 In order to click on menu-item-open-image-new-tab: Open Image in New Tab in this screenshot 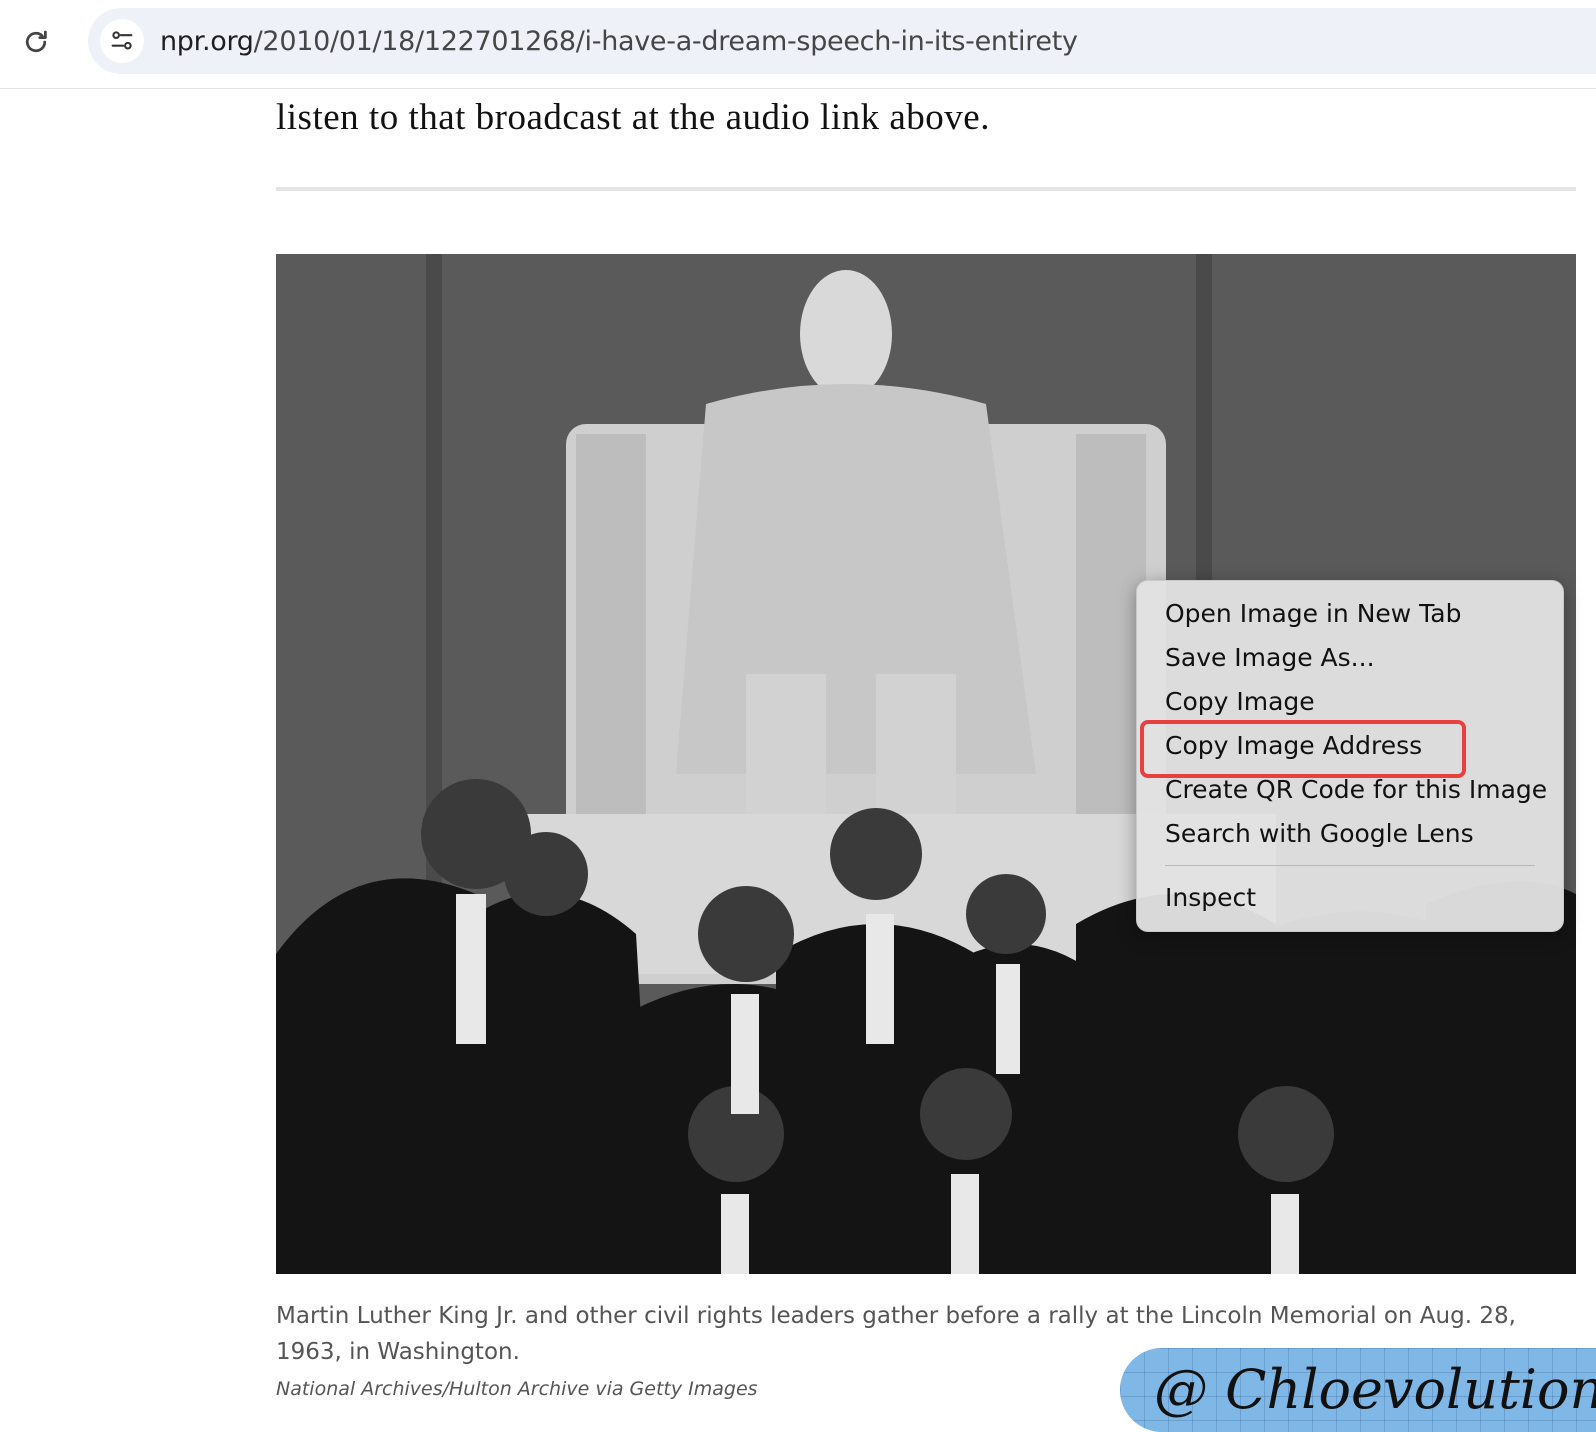, I will do `click(1313, 613)`.